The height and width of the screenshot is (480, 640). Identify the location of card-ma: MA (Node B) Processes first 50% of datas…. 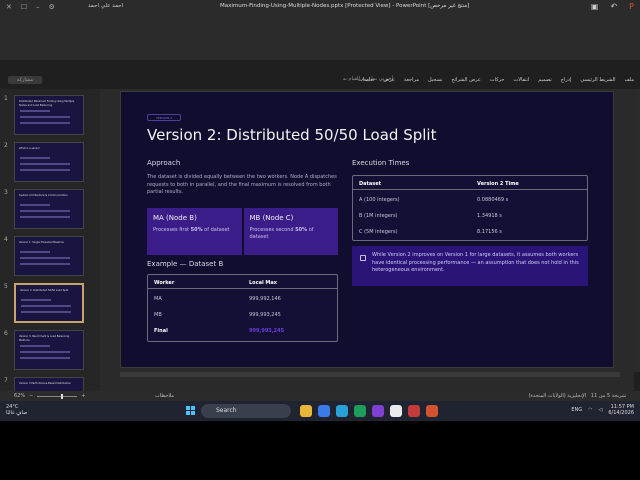
(194, 231).